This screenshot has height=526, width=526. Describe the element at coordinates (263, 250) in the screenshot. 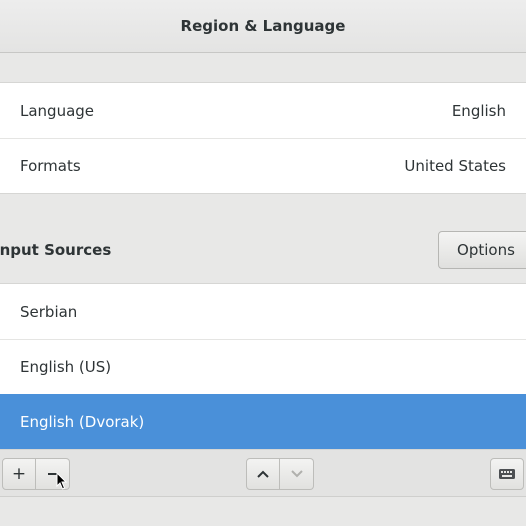

I see `input-sources-header: Input Sources Options` at that location.